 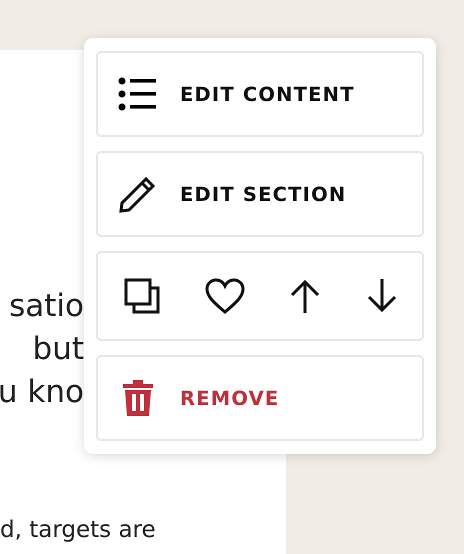 What do you see at coordinates (382, 296) in the screenshot?
I see `arrow-down-icon` at bounding box center [382, 296].